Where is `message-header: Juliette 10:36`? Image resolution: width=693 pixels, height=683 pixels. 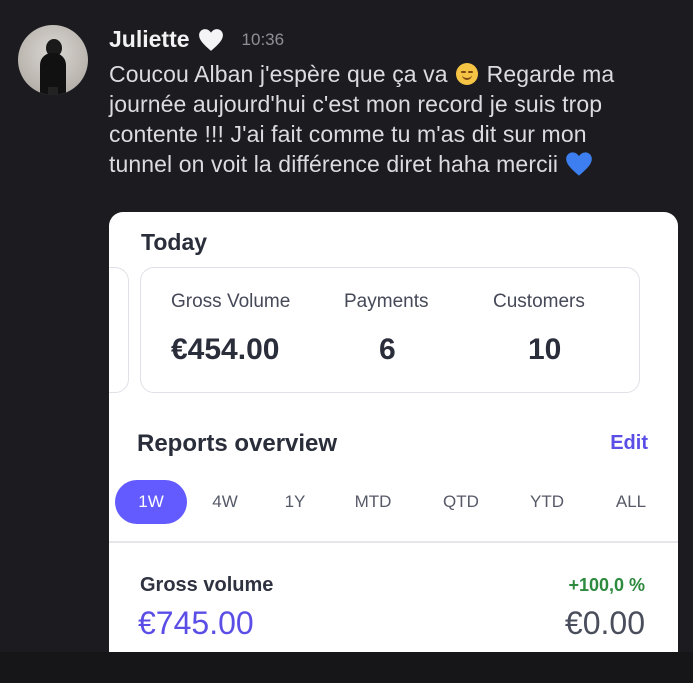 message-header: Juliette 10:36 is located at coordinates (196, 39).